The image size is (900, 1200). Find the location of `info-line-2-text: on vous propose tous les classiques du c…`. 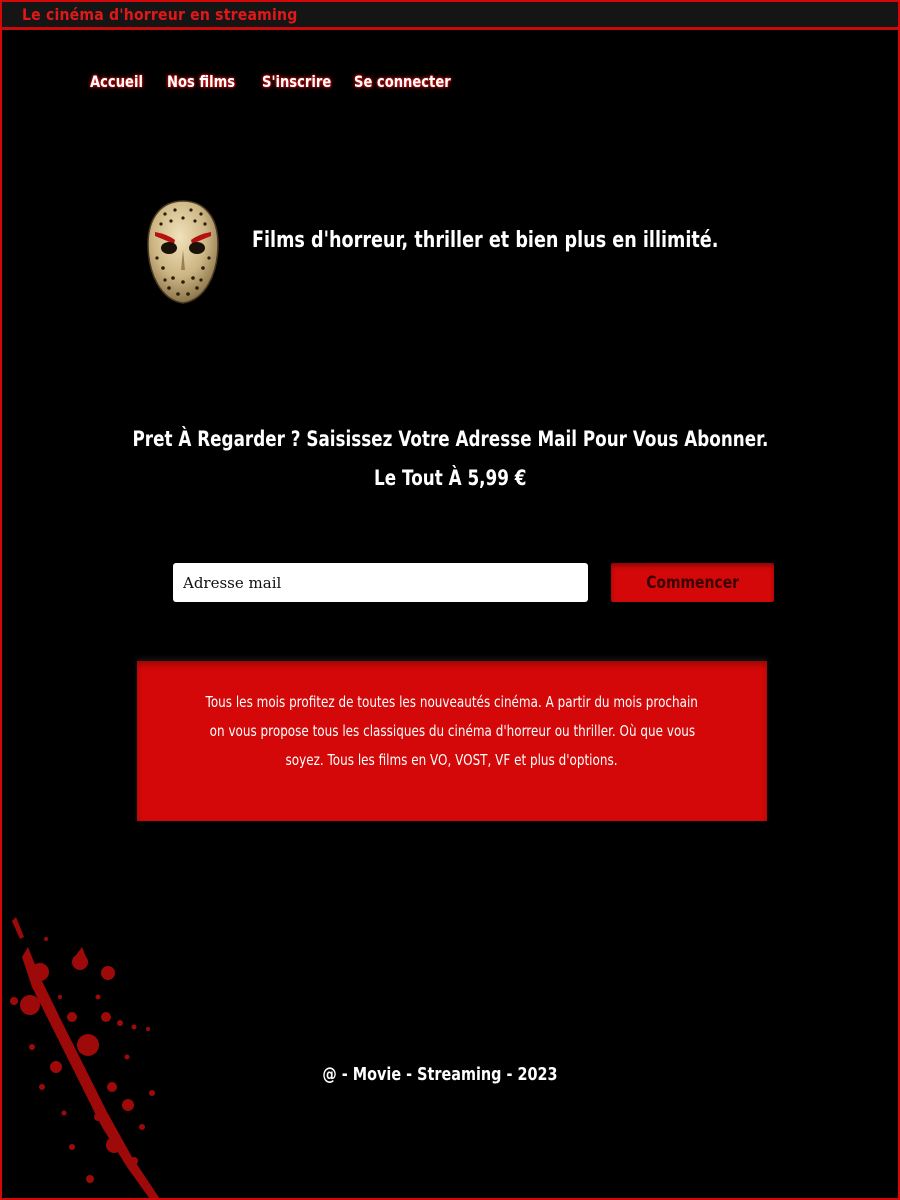

info-line-2-text: on vous propose tous les classiques du c… is located at coordinates (452, 731).